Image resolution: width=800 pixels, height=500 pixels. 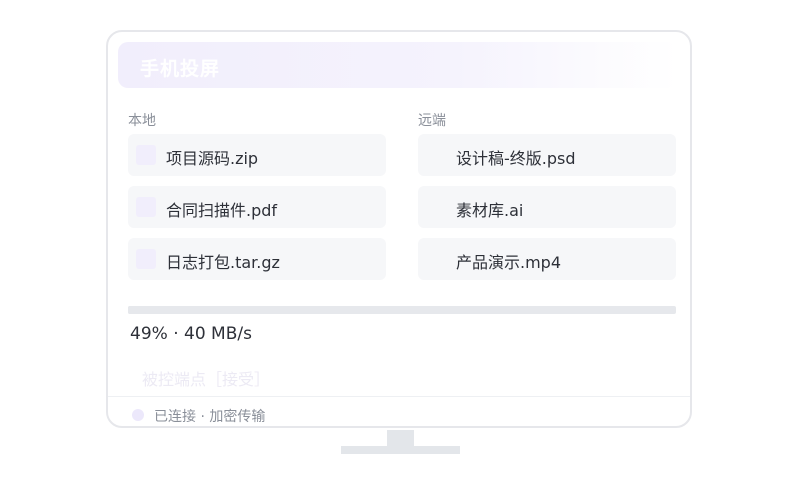 I want to click on transfer-progress-bar, so click(x=402, y=310).